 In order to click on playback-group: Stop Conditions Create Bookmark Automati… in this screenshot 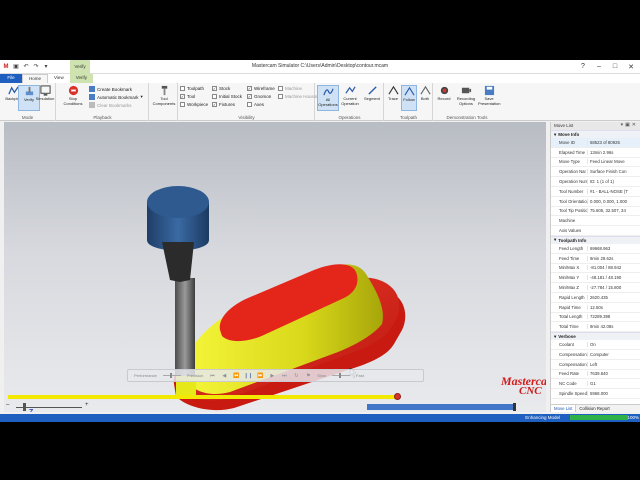, I will do `click(103, 102)`.